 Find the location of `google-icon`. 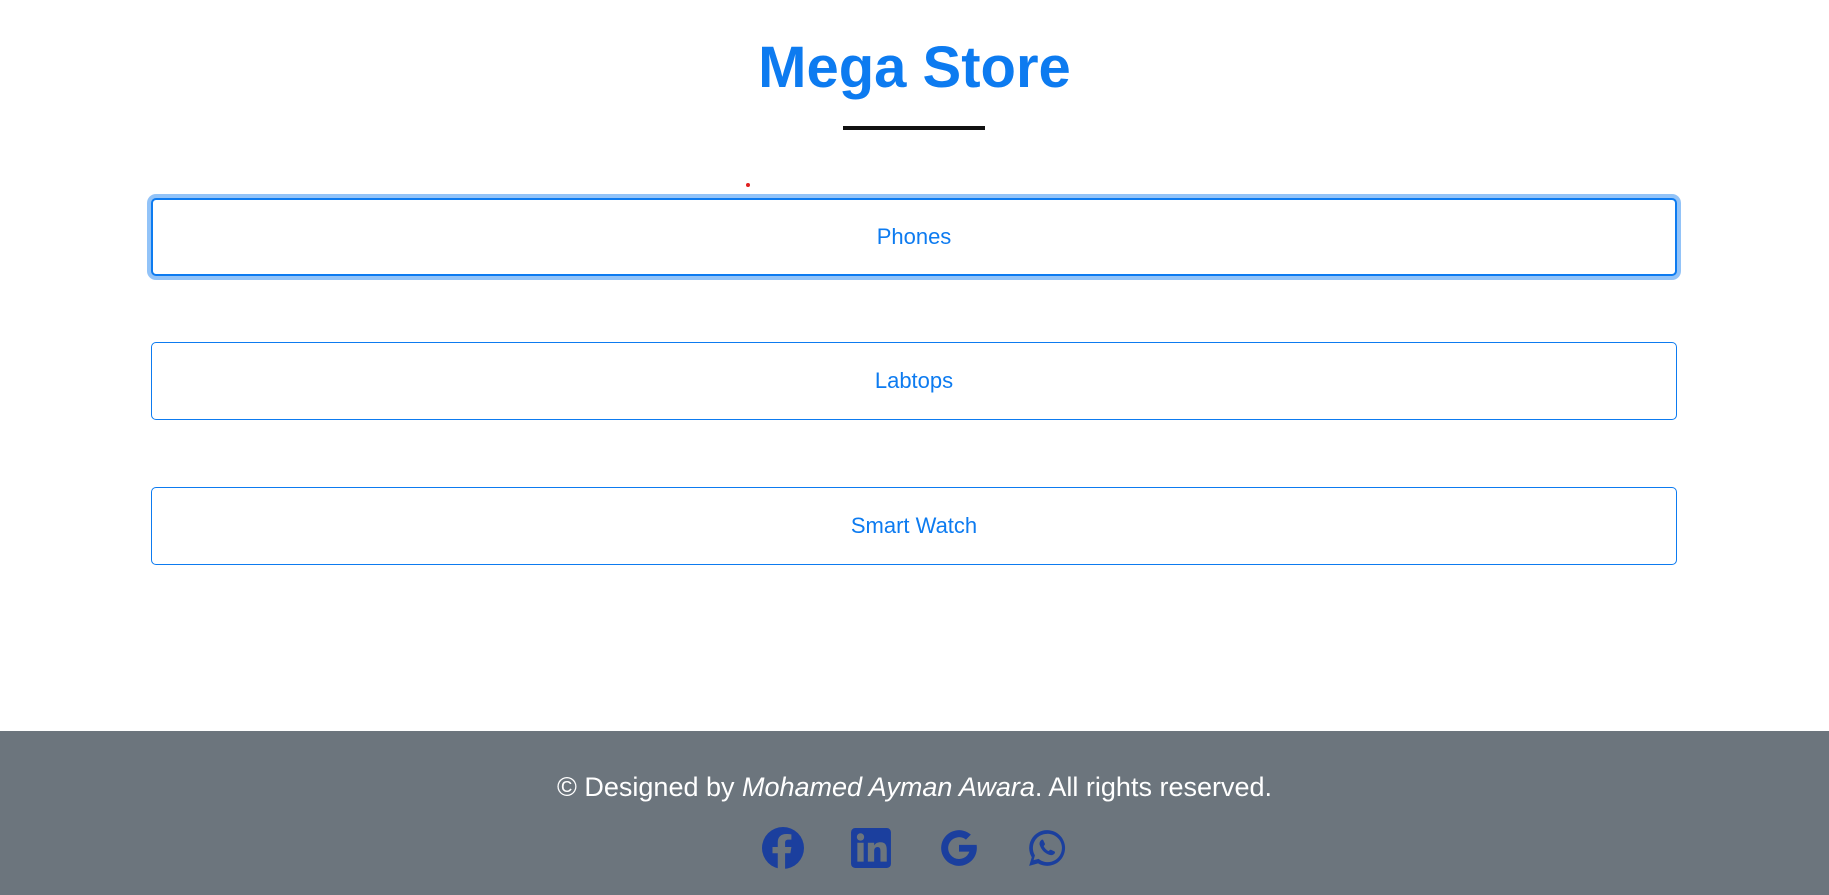

google-icon is located at coordinates (959, 848).